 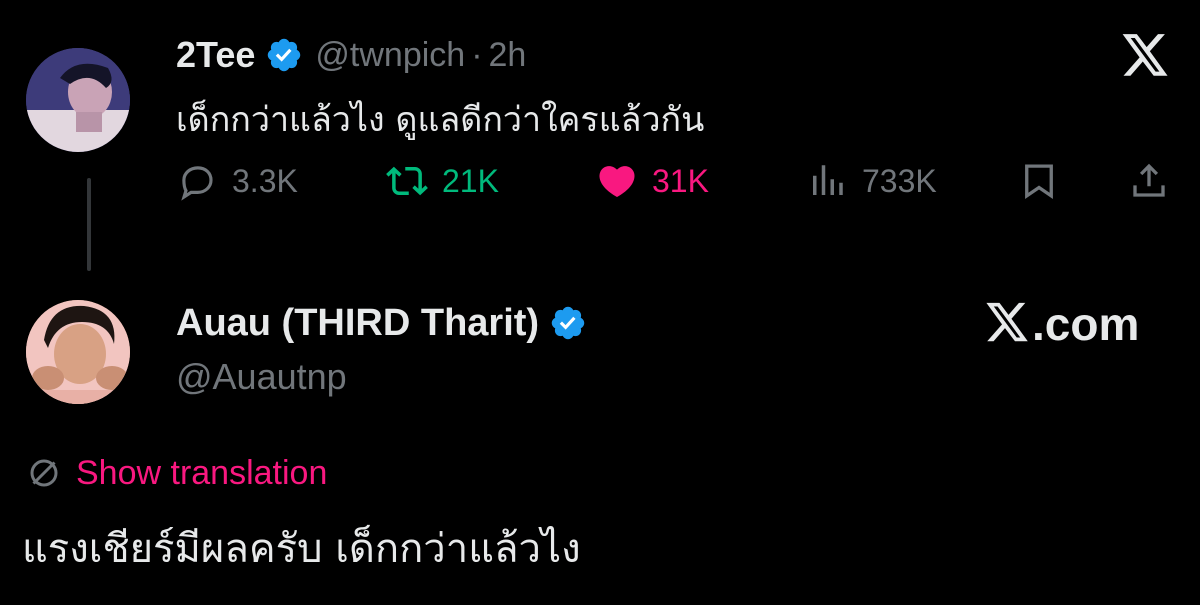 I want to click on handle: @Auautnp, so click(x=261, y=377).